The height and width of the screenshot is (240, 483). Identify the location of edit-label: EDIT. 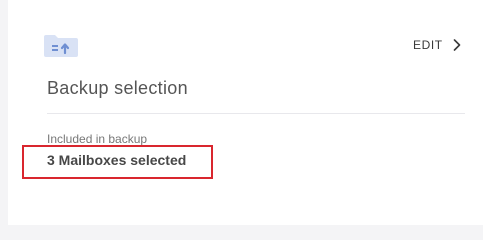
(428, 45).